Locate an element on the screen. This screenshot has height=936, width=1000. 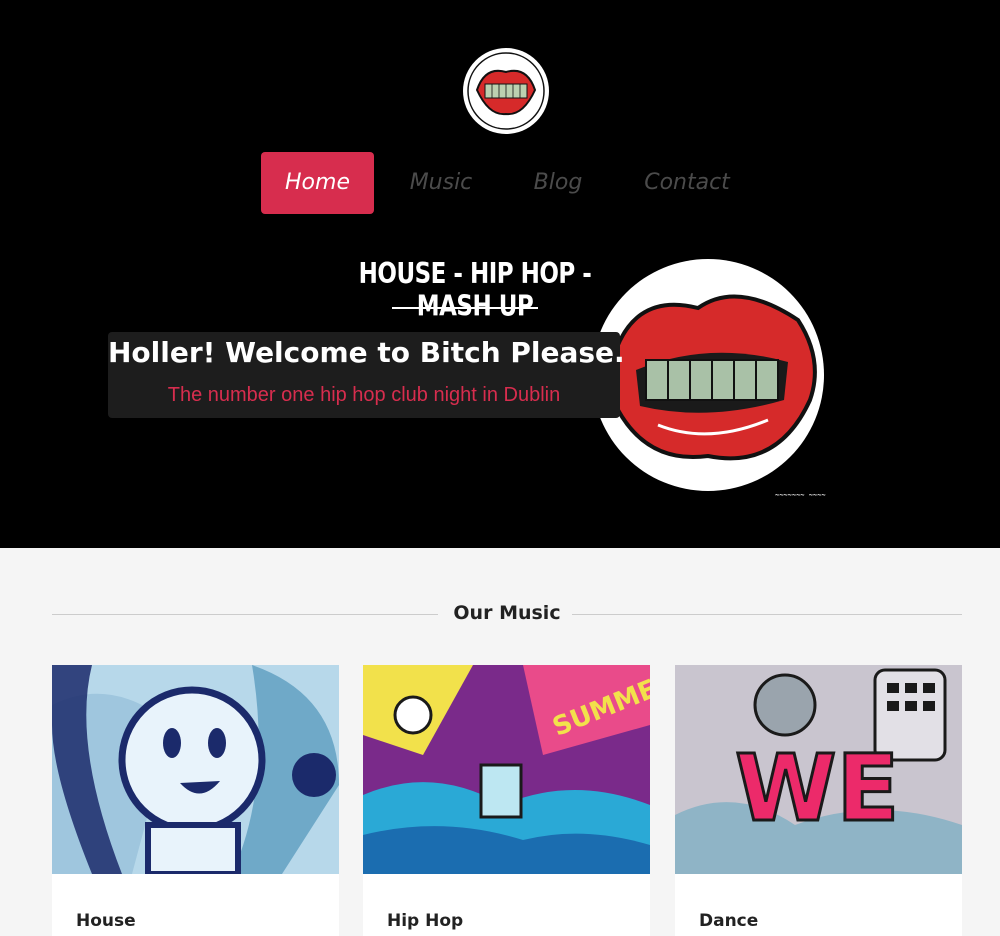
nav-contact: Contact is located at coordinates (687, 183).